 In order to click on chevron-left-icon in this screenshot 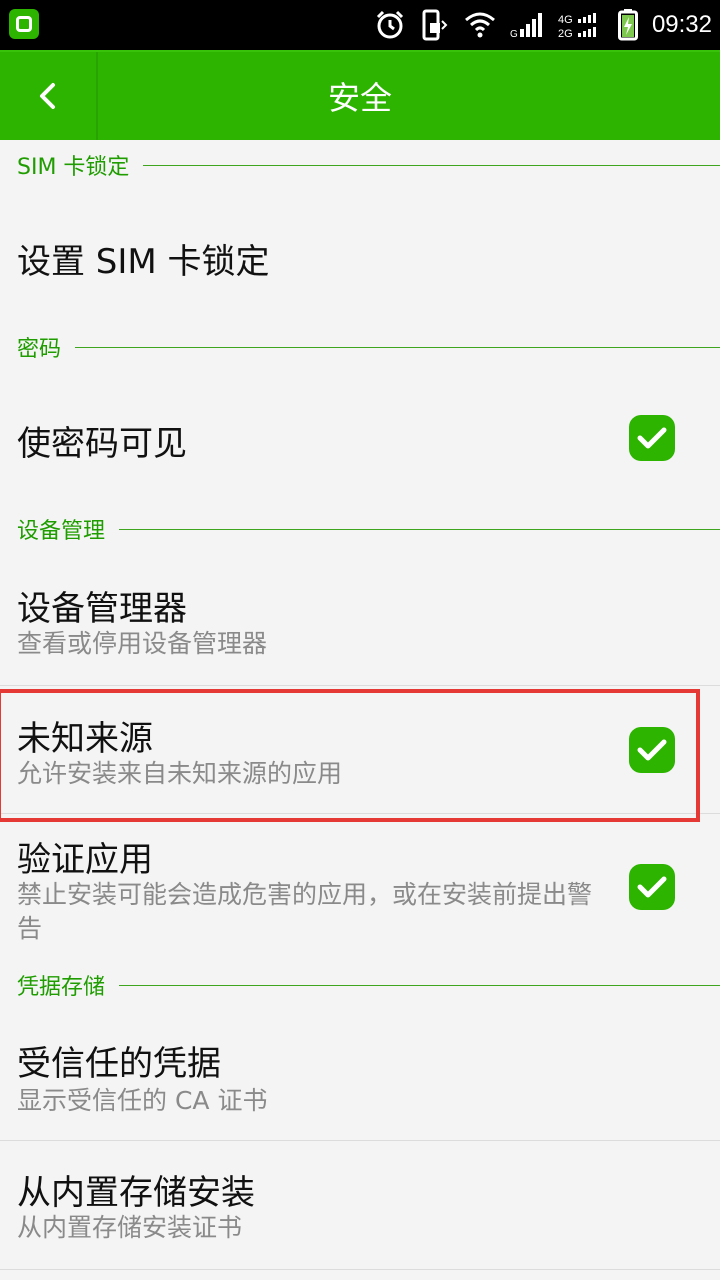, I will do `click(47, 96)`.